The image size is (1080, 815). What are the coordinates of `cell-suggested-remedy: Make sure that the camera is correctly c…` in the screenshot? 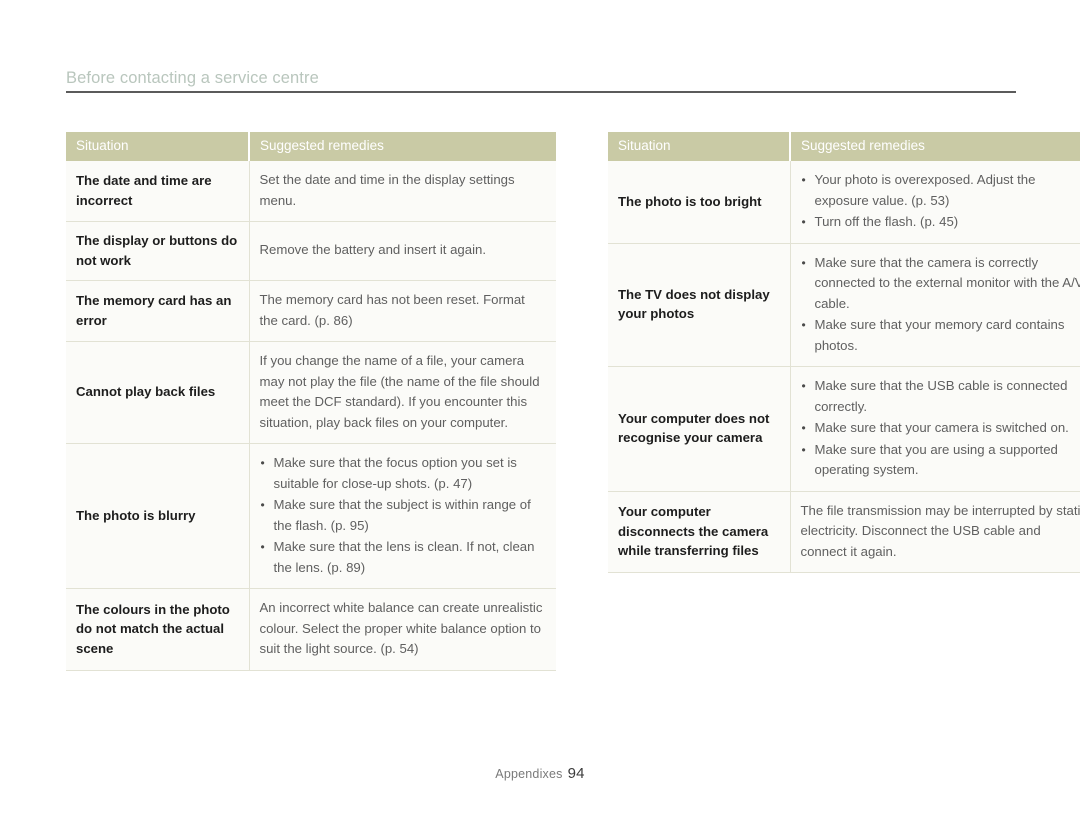 It's located at (935, 305).